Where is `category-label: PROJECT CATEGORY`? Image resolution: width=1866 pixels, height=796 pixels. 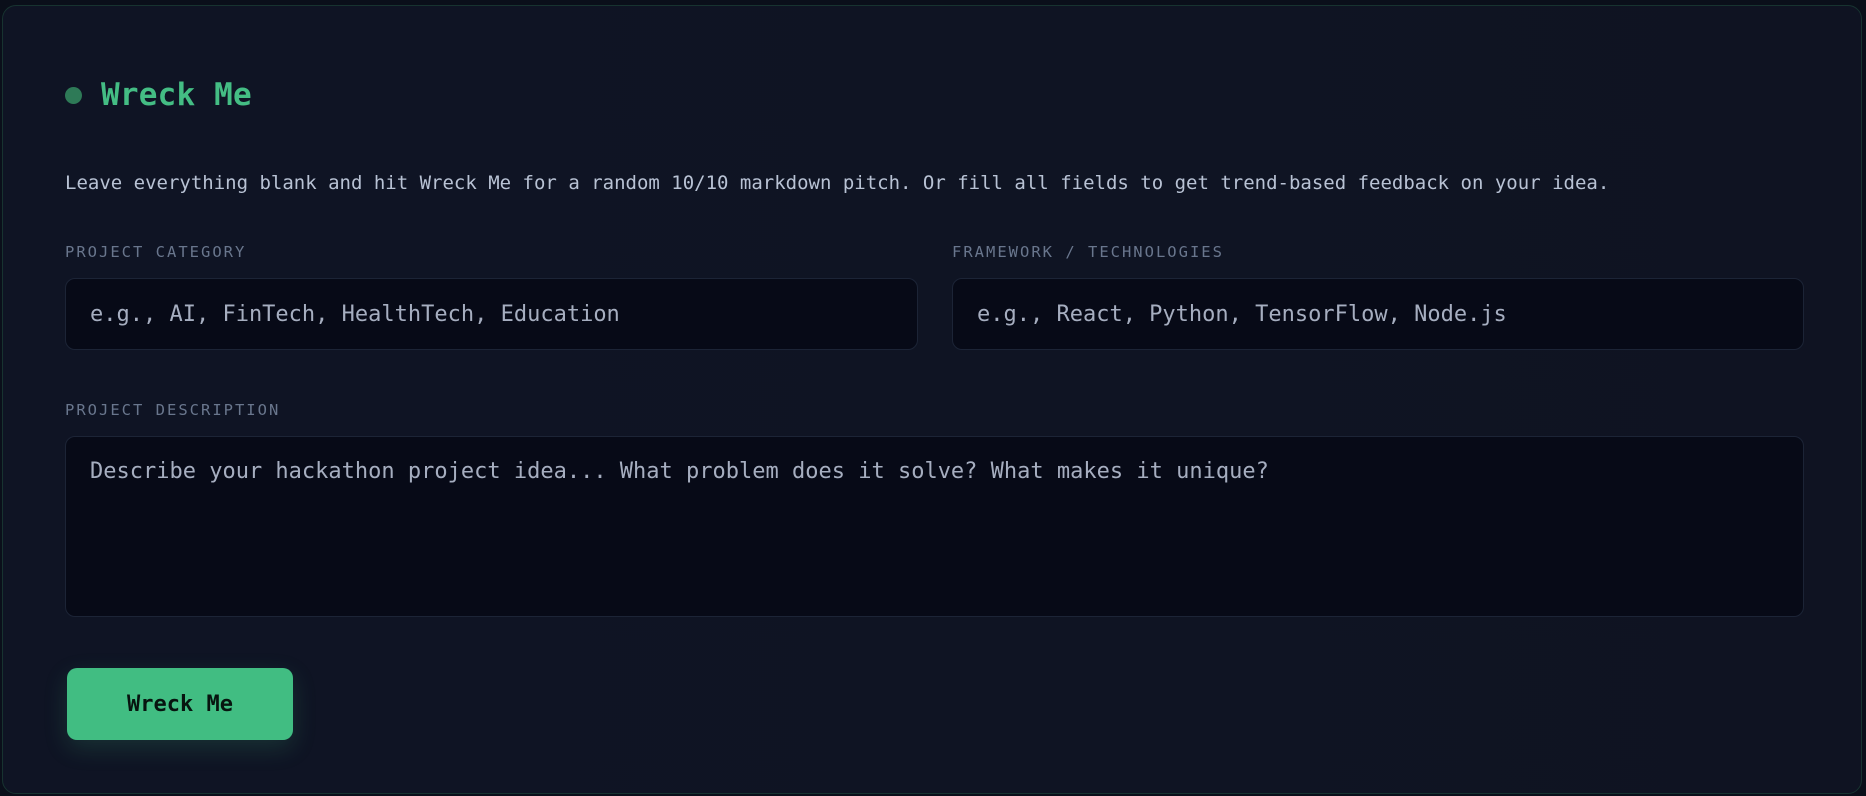 category-label: PROJECT CATEGORY is located at coordinates (156, 252).